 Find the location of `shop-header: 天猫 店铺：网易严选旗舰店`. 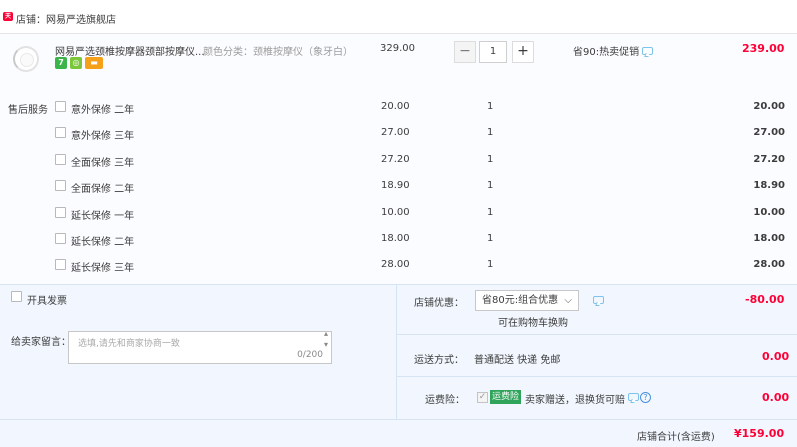

shop-header: 天猫 店铺：网易严选旗舰店 is located at coordinates (398, 17).